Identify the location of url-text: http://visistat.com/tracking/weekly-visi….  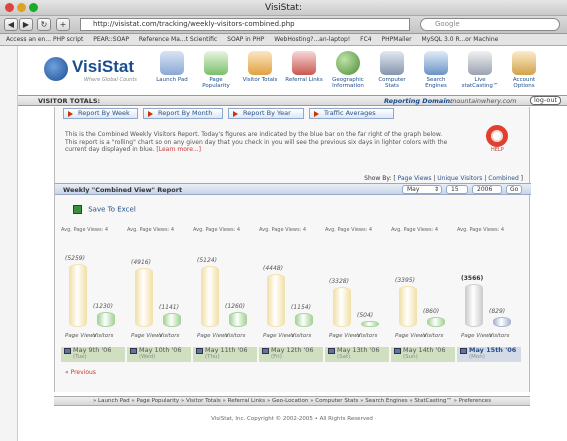
(194, 24).